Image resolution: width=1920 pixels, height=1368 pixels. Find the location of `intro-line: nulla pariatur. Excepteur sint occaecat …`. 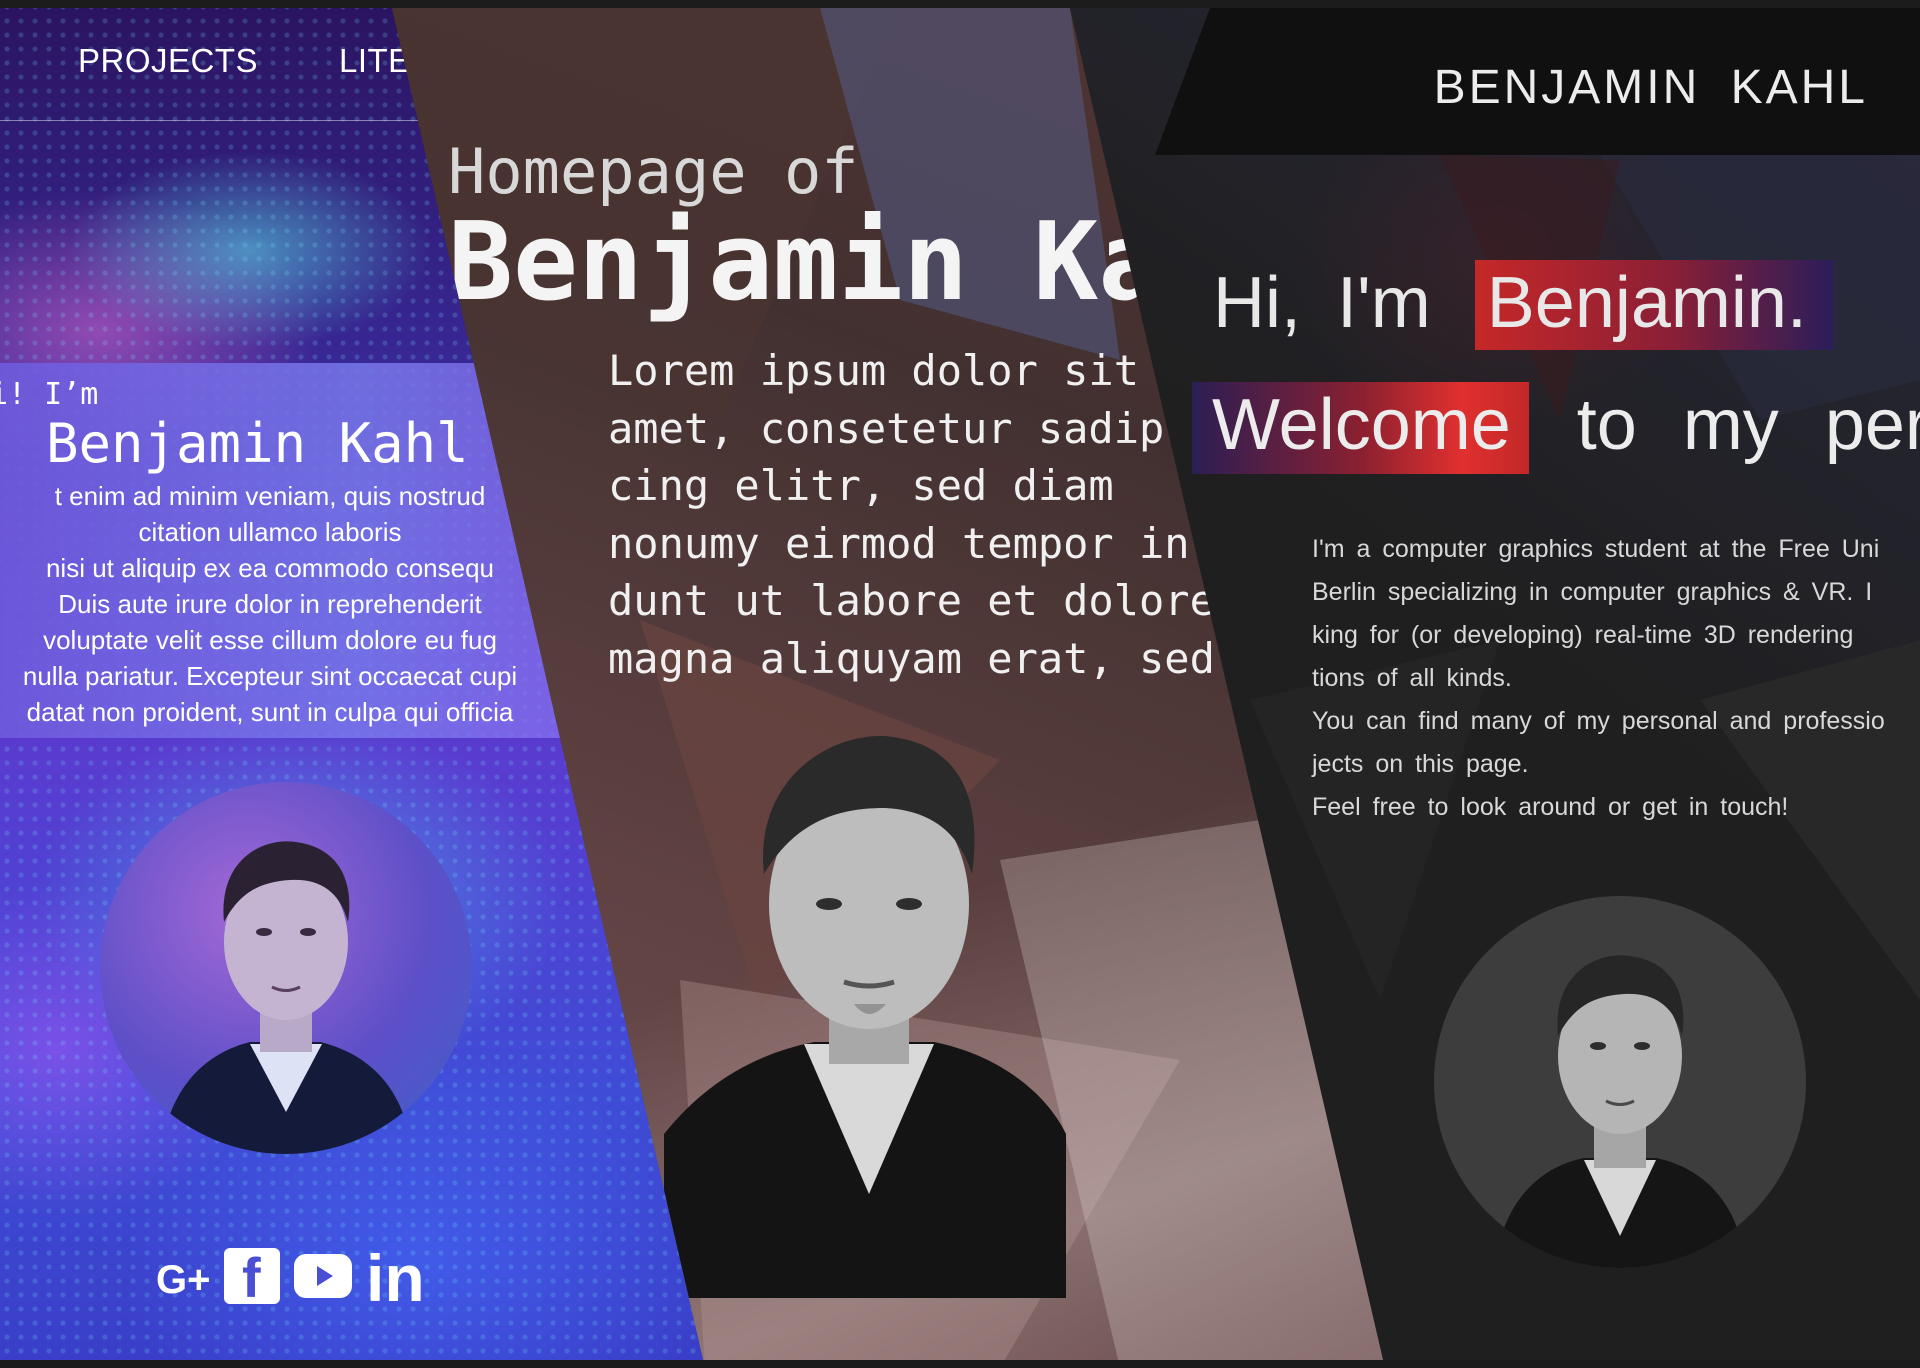

intro-line: nulla pariatur. Excepteur sint occaecat … is located at coordinates (270, 676).